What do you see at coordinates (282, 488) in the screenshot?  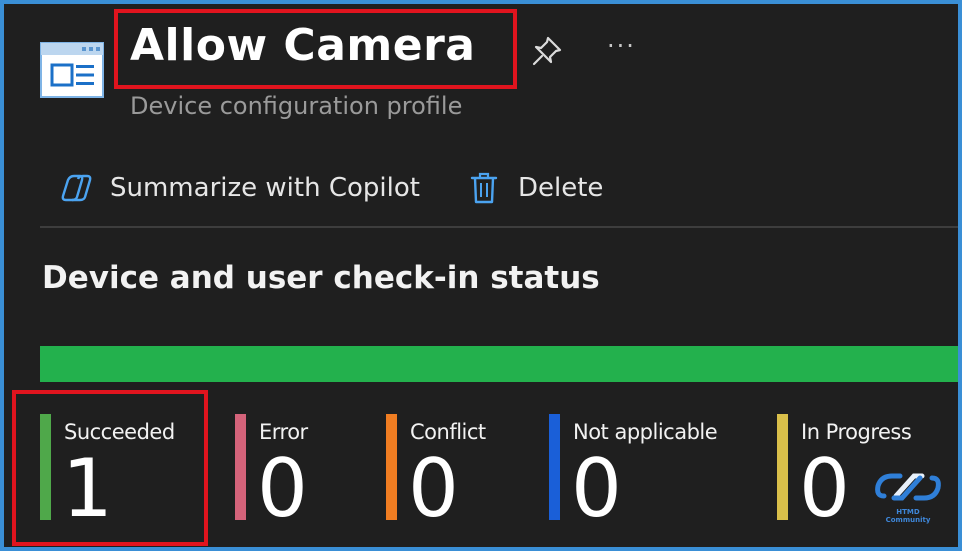 I see `tile-error-value: 0` at bounding box center [282, 488].